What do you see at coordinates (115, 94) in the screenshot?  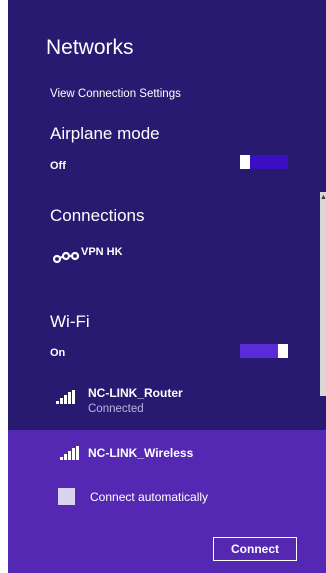 I see `view-connection-settings-link: View Connection Settings` at bounding box center [115, 94].